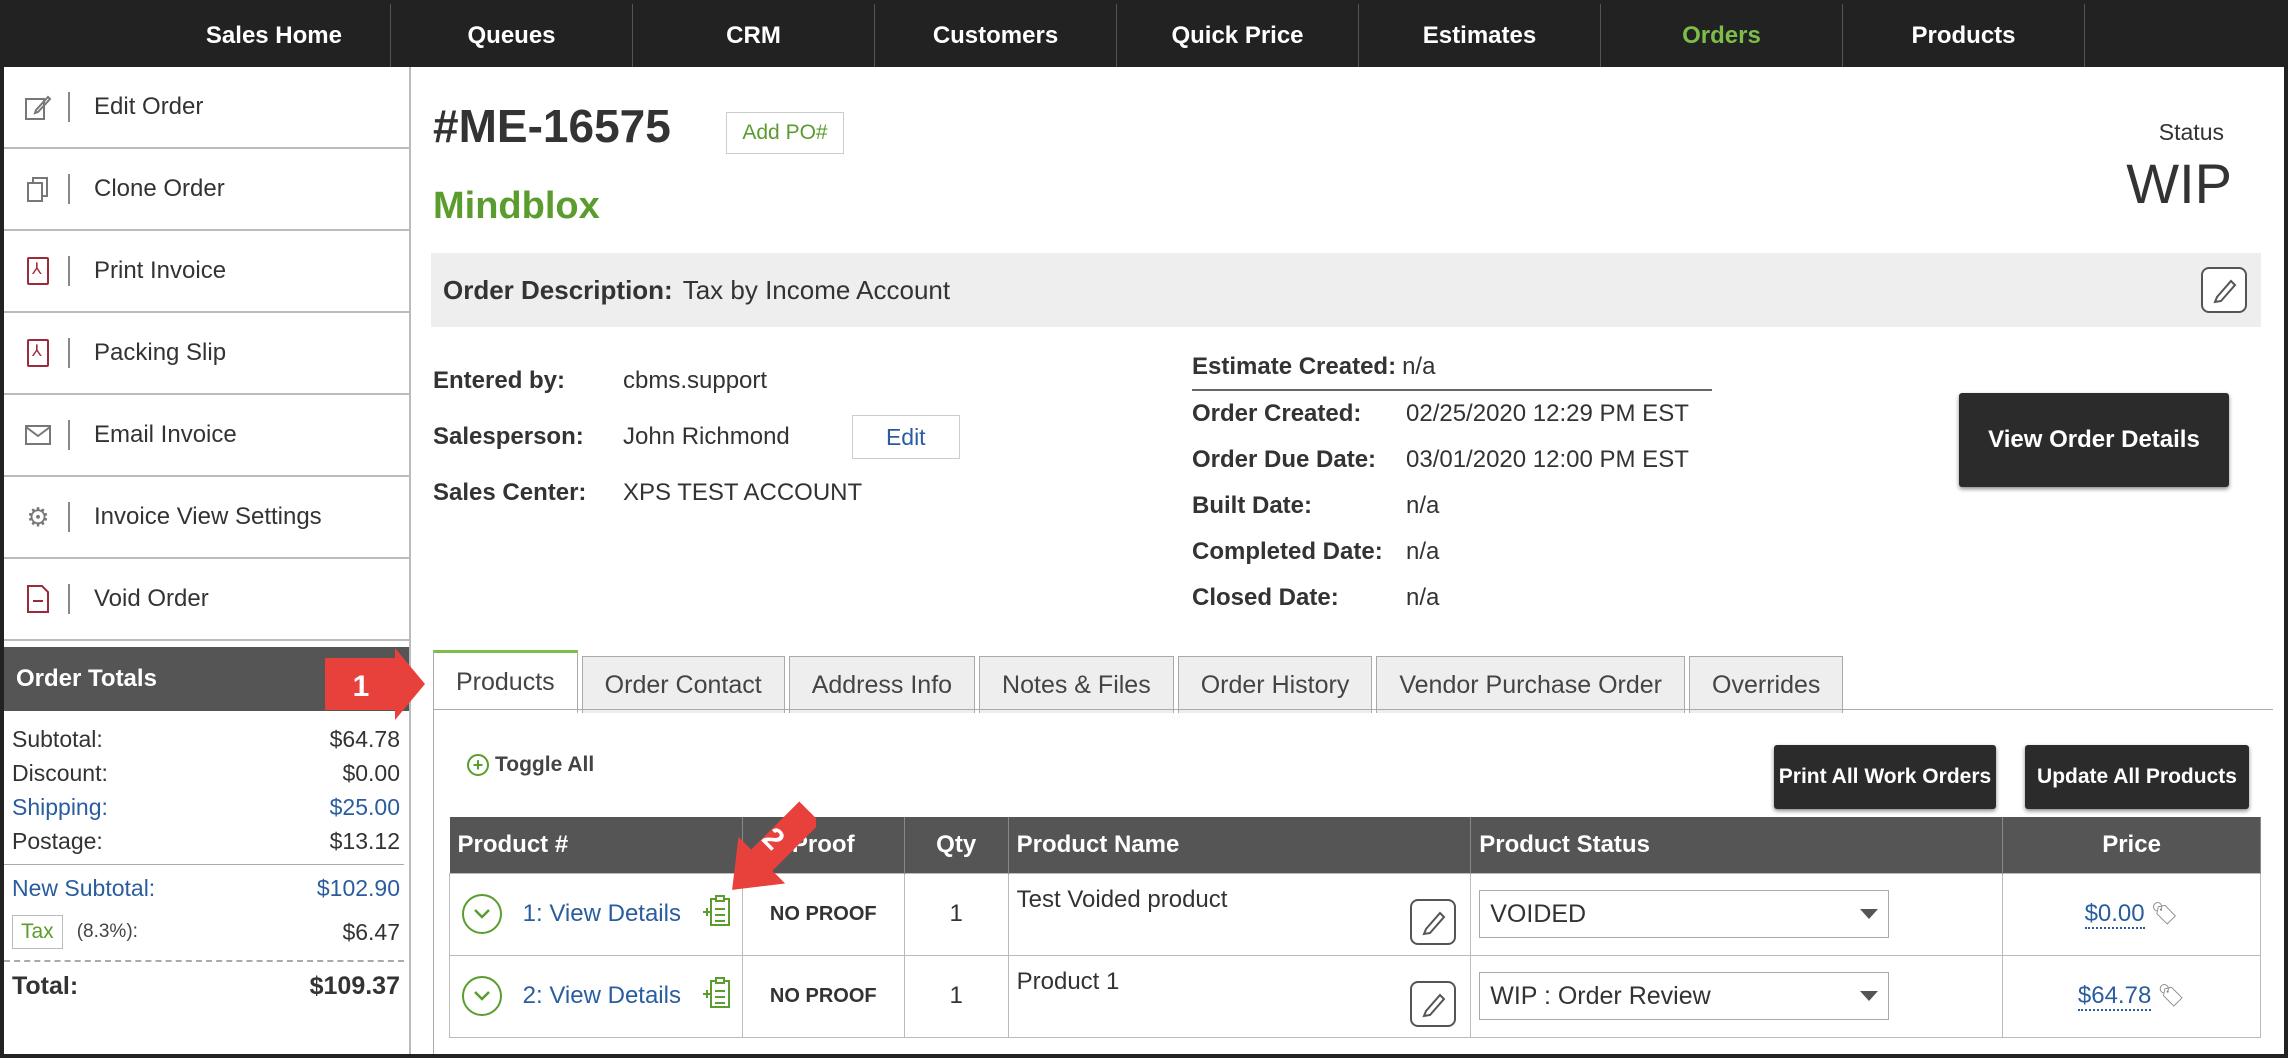 The height and width of the screenshot is (1058, 2288). I want to click on packing-slip-action: Packing Slip, so click(206, 354).